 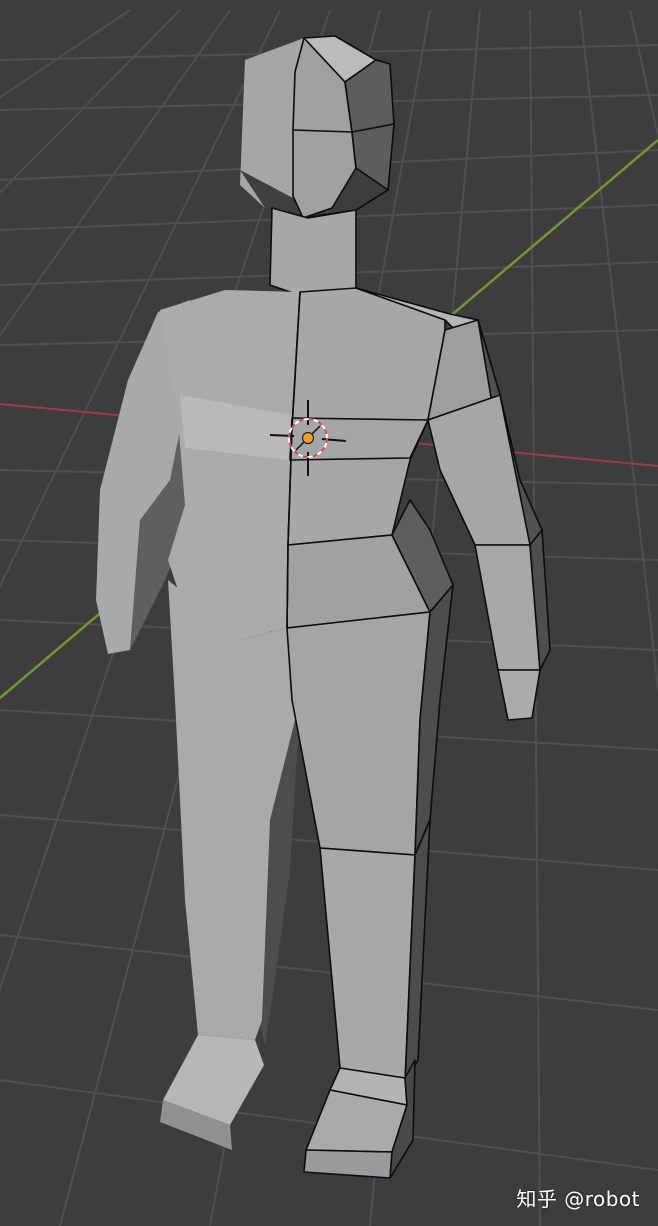 What do you see at coordinates (367, 965) in the screenshot?
I see `right-shin` at bounding box center [367, 965].